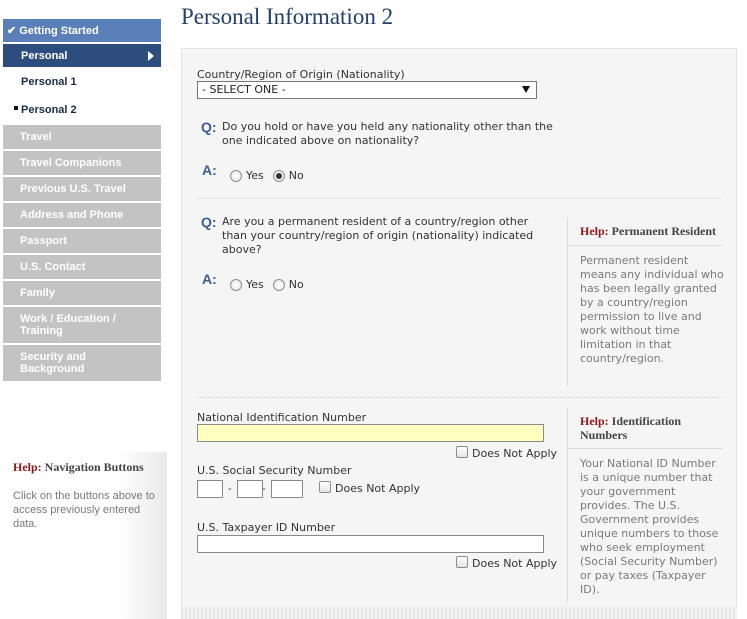 Image resolution: width=747 pixels, height=619 pixels. Describe the element at coordinates (82, 82) in the screenshot. I see `nav-personal-1: Personal 1` at that location.